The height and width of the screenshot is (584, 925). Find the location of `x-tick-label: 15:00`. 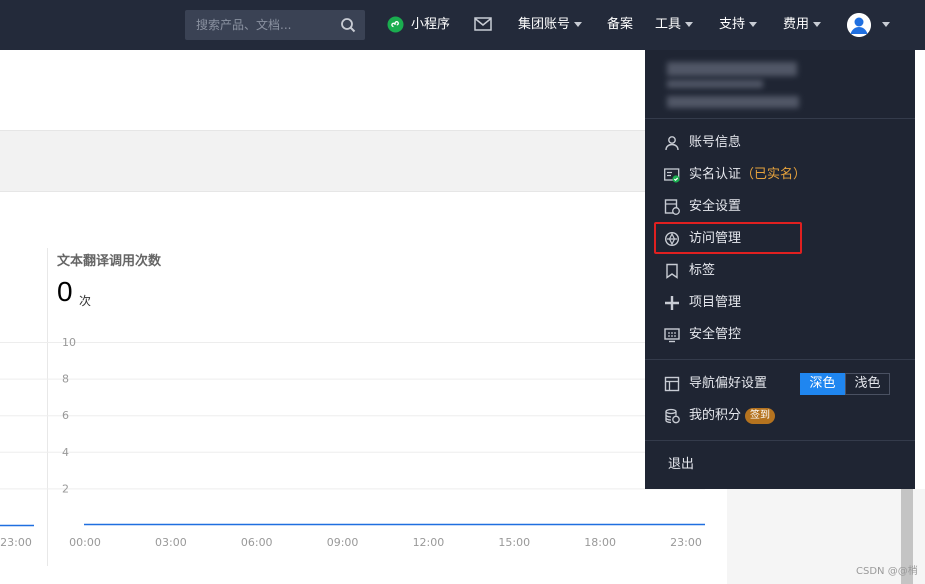

x-tick-label: 15:00 is located at coordinates (514, 542).